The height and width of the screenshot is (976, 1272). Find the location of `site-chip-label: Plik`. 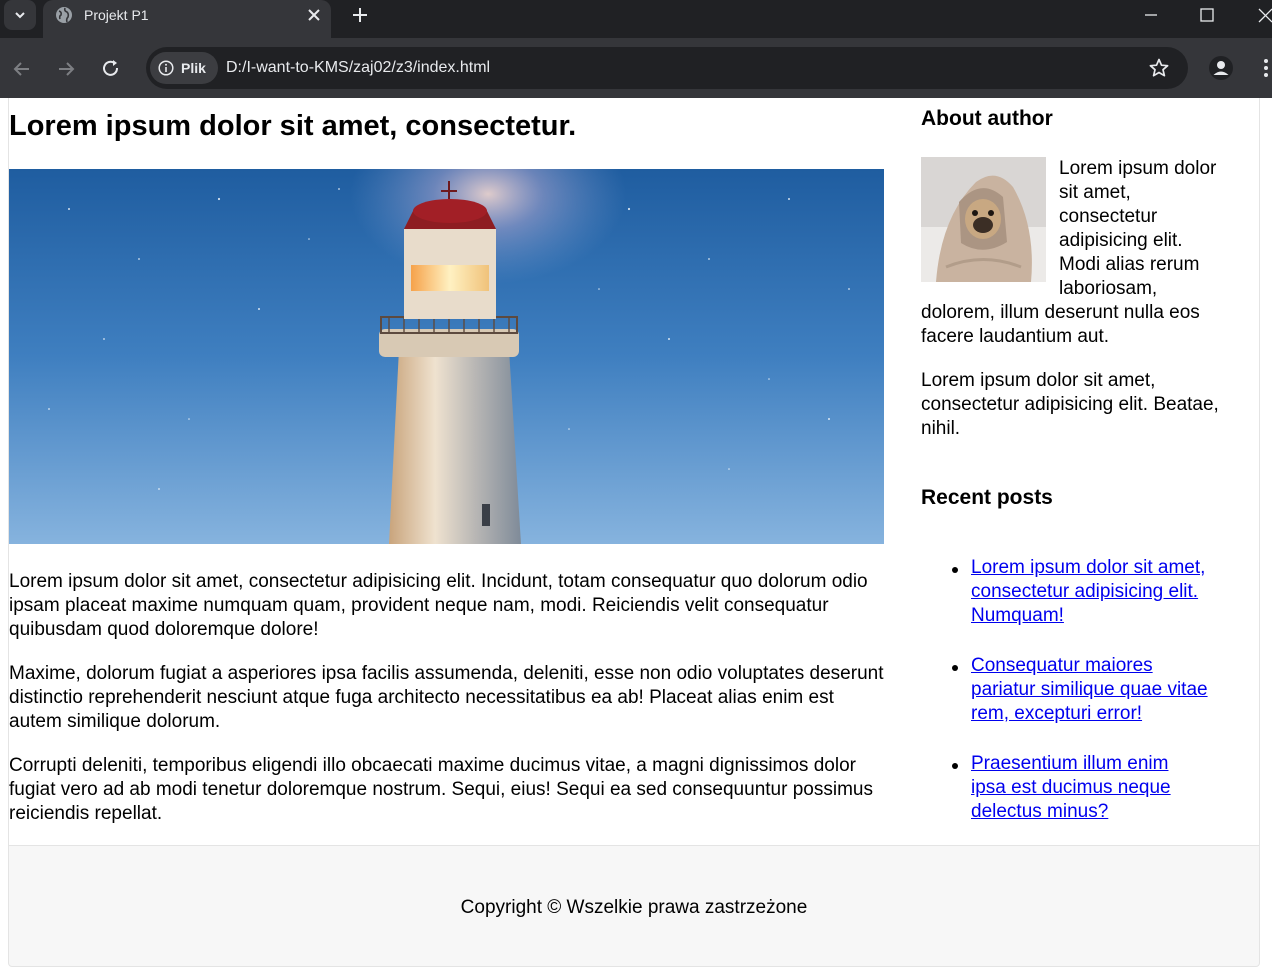

site-chip-label: Plik is located at coordinates (193, 68).